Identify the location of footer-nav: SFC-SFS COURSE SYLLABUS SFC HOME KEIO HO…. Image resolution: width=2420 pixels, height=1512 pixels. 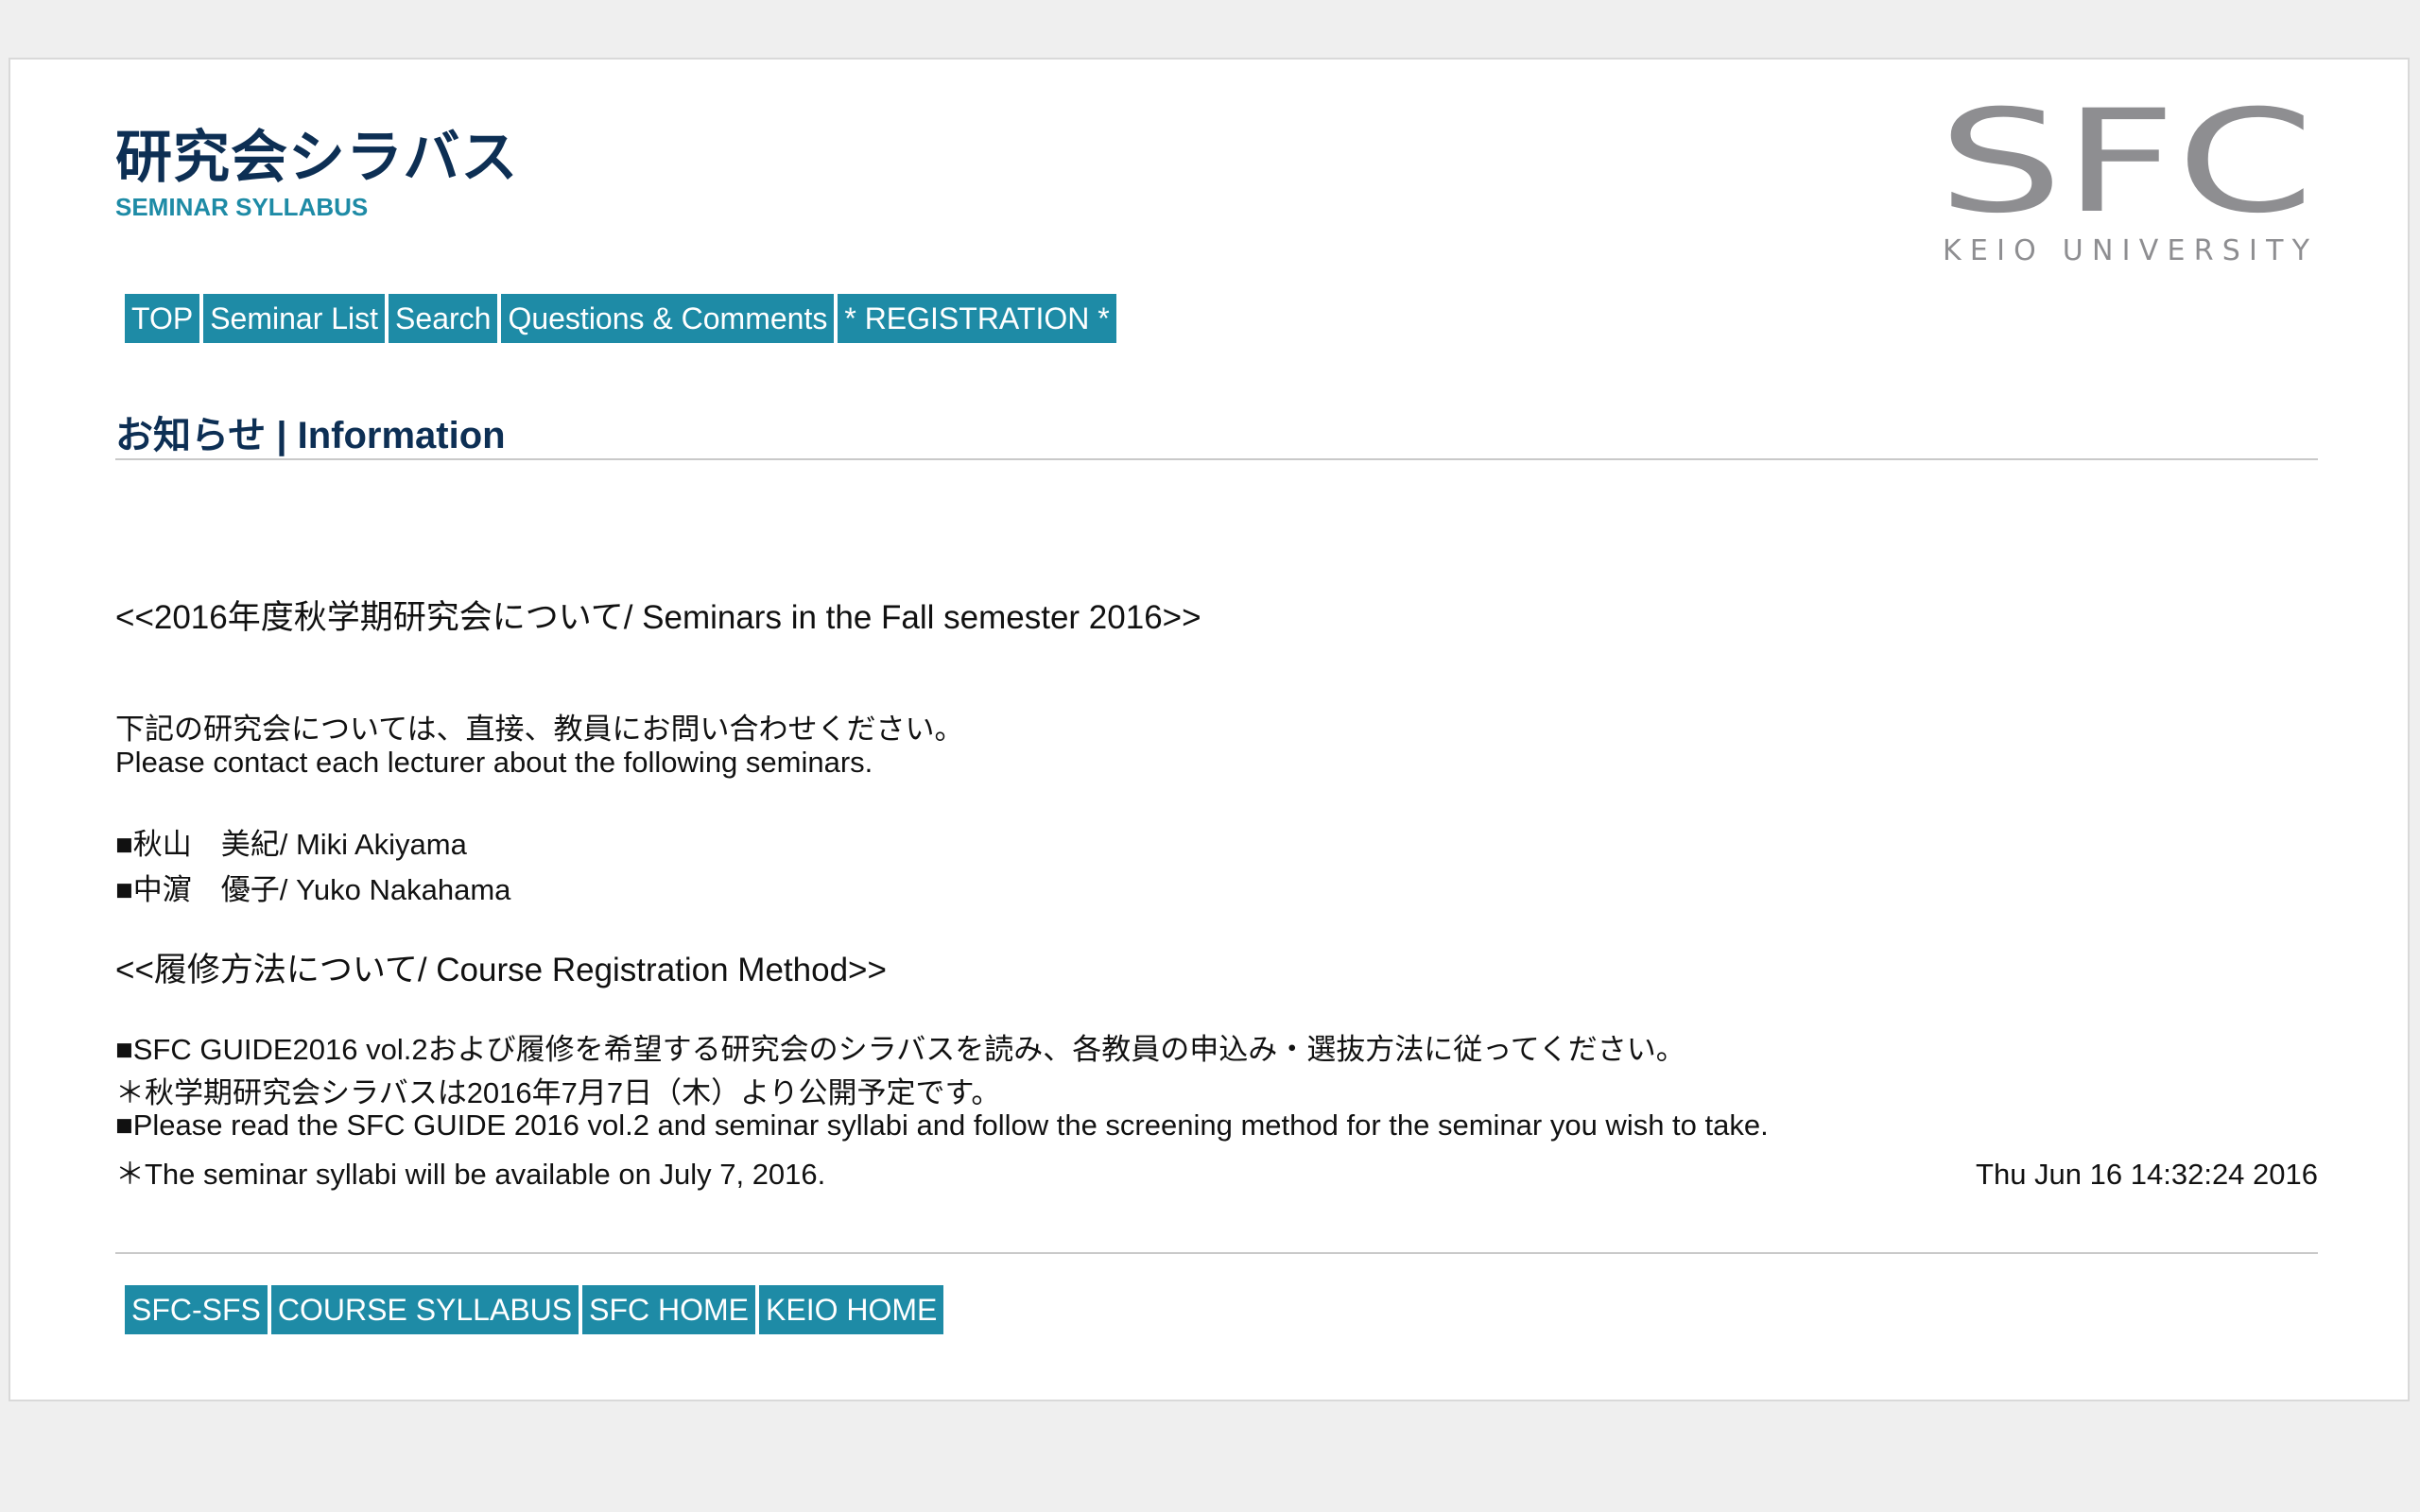
(534, 1309).